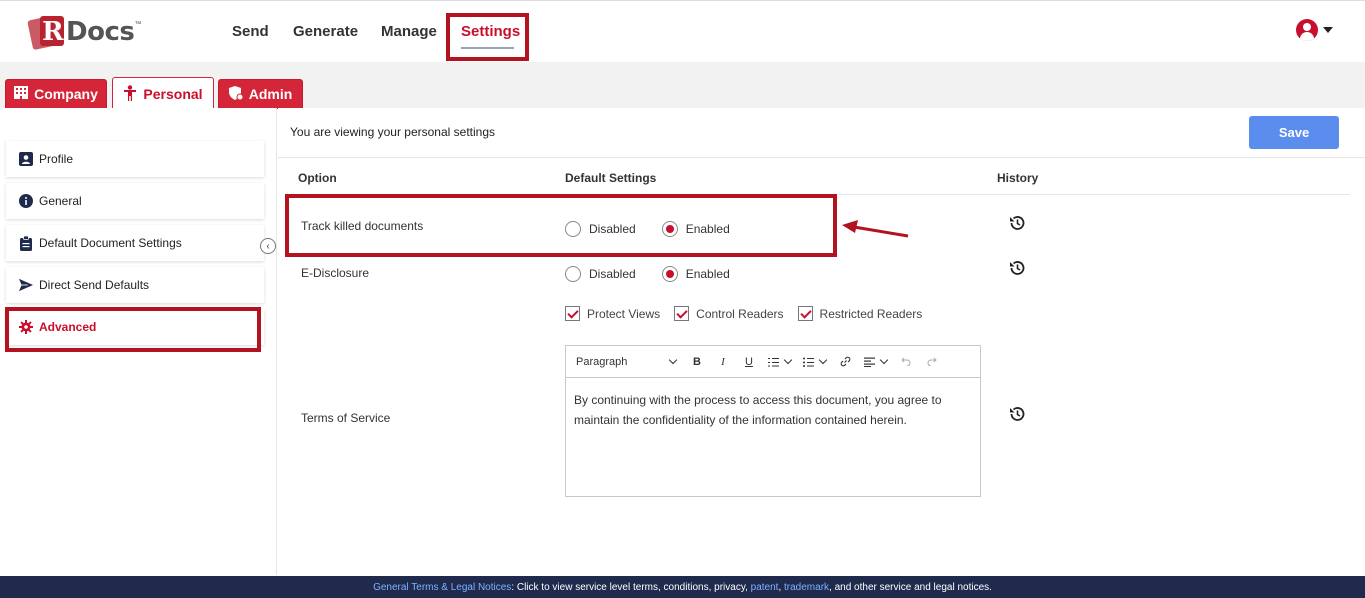  I want to click on e-disclosure-radio-group: Disabled Enabled, so click(660, 274).